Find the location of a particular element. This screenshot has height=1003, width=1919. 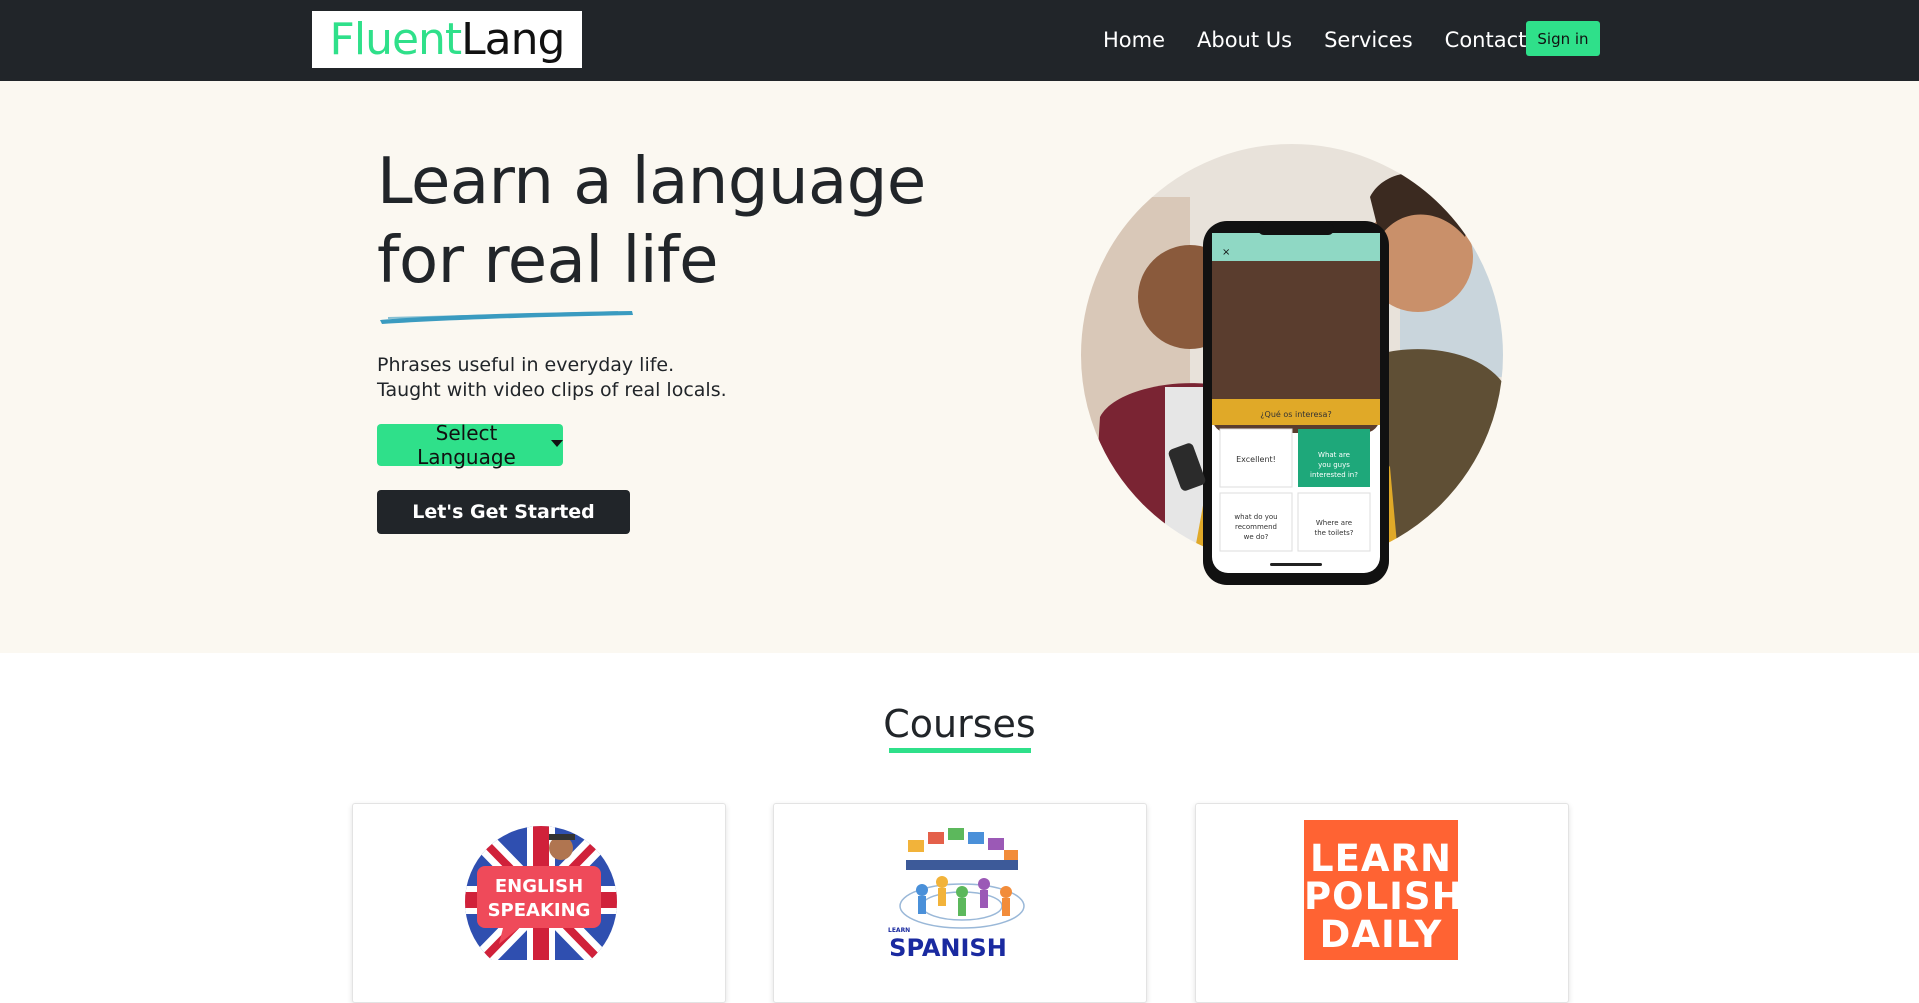

course-card-english: ENGLISH SPEAKING is located at coordinates (539, 903).